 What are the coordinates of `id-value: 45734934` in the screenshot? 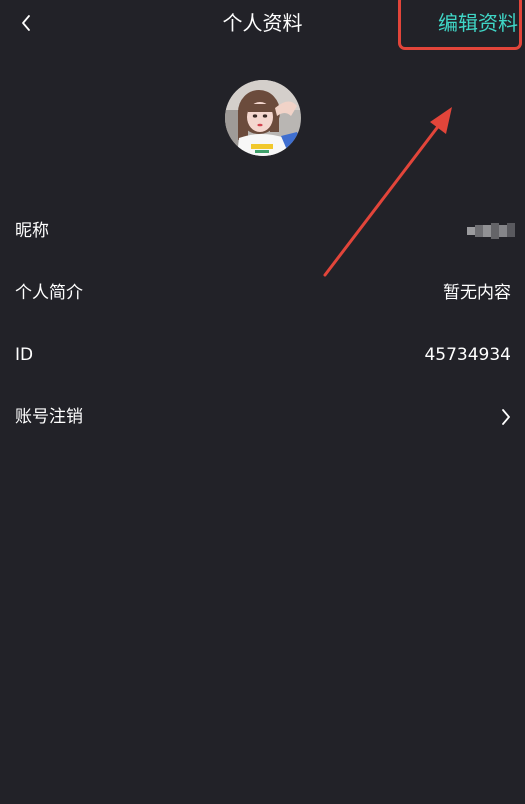 It's located at (467, 355).